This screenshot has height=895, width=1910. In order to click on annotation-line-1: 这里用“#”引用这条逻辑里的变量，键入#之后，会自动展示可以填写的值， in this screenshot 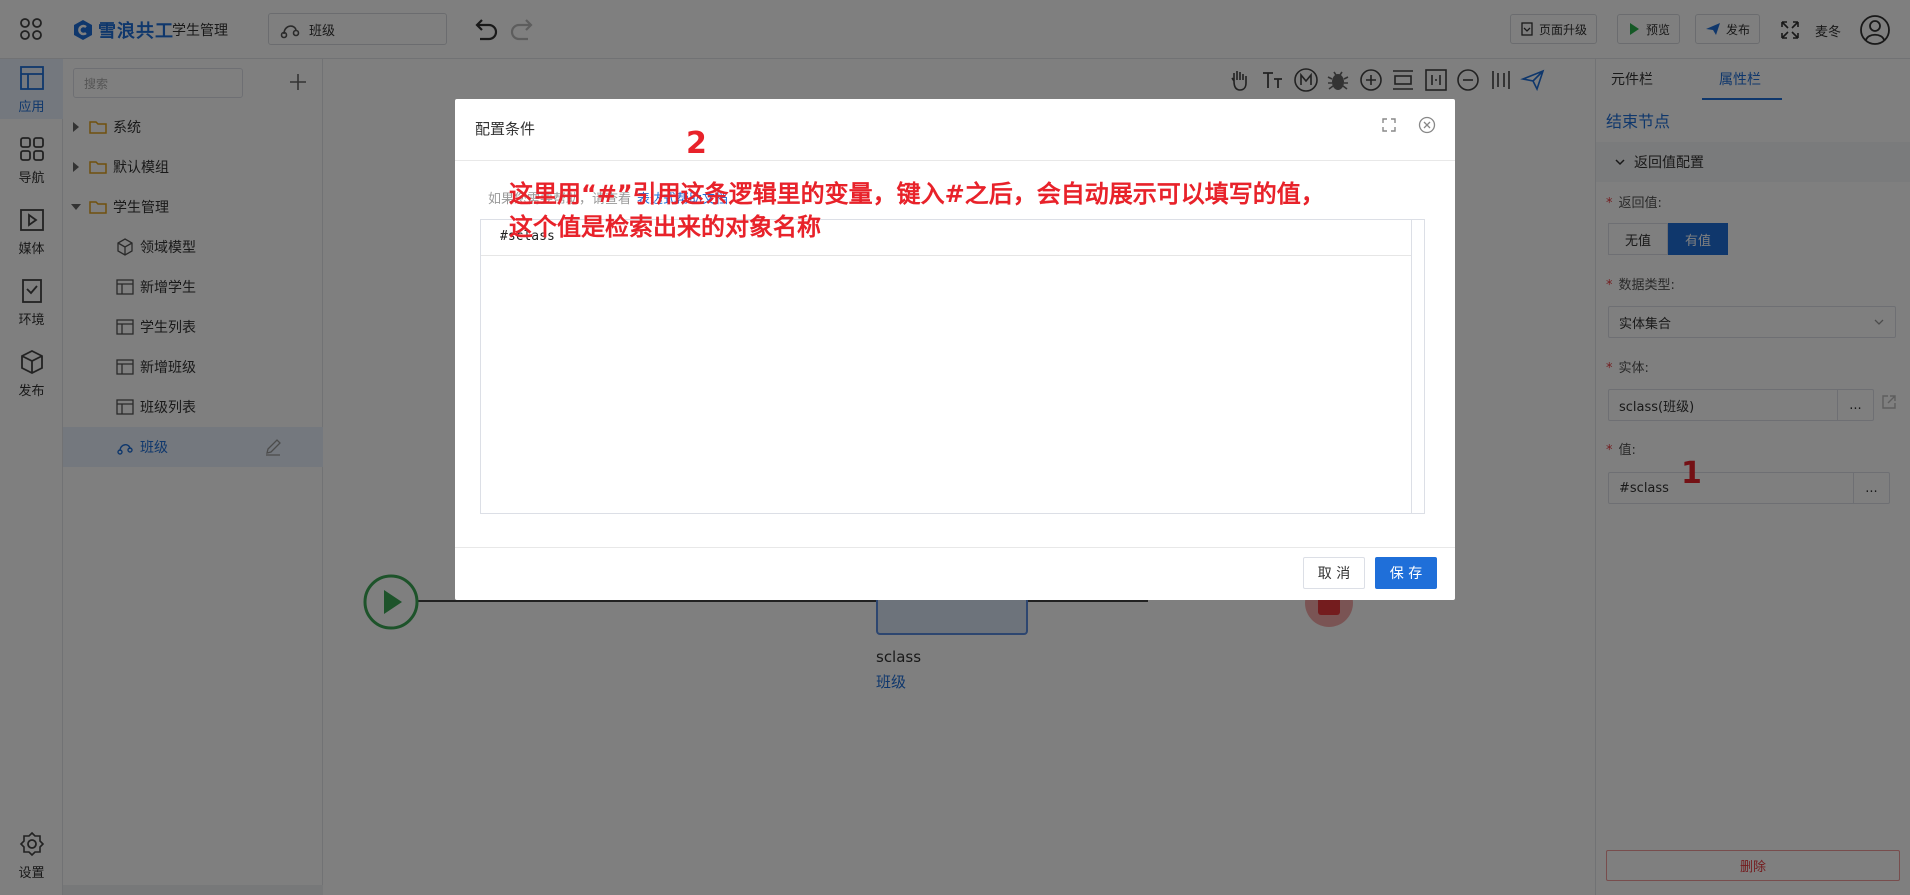, I will do `click(917, 194)`.